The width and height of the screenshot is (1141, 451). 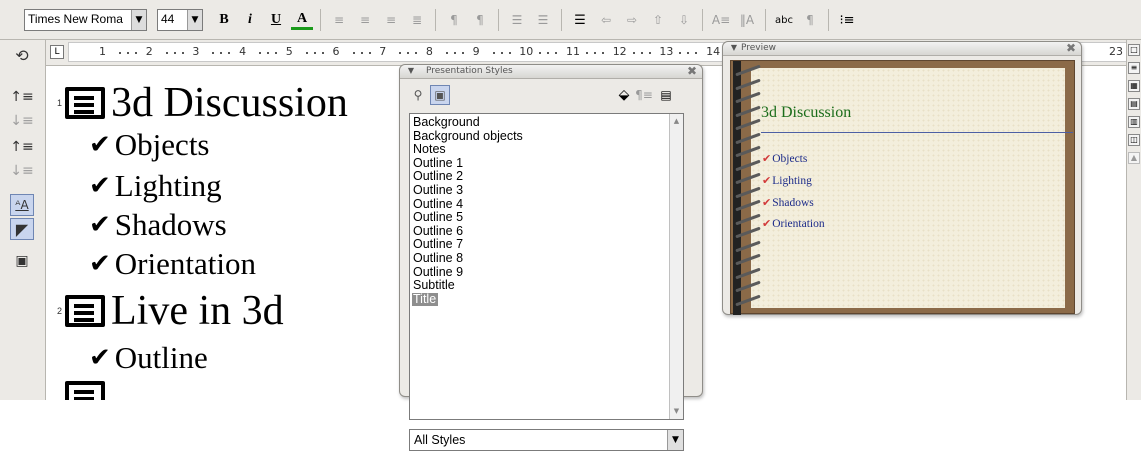 What do you see at coordinates (676, 411) in the screenshot?
I see `scroll-down-icon: ▼` at bounding box center [676, 411].